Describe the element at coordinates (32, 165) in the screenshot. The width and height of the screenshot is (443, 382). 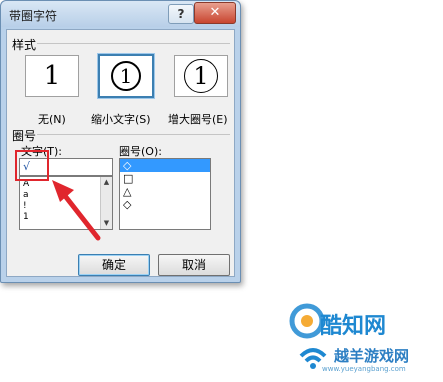
I see `annotation-highlight-box` at that location.